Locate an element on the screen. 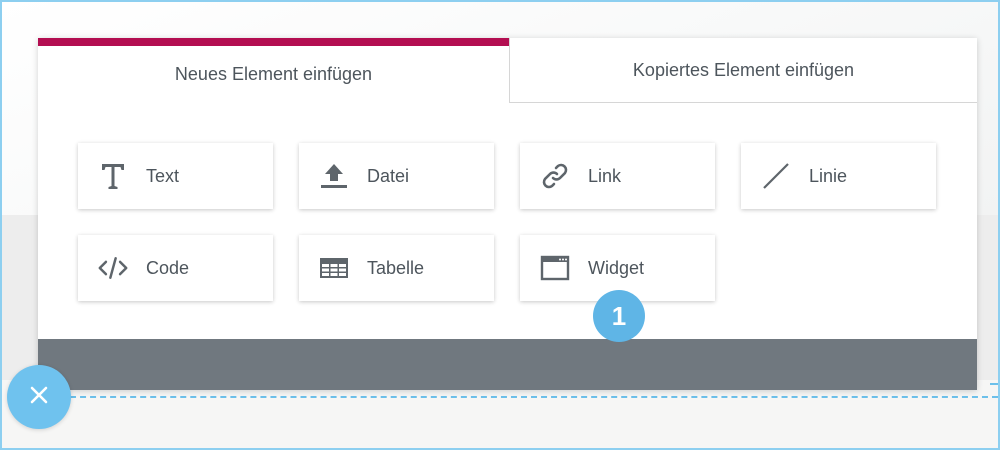 The width and height of the screenshot is (1000, 450). tab-new-element-label: Neues Element einfügen is located at coordinates (273, 74).